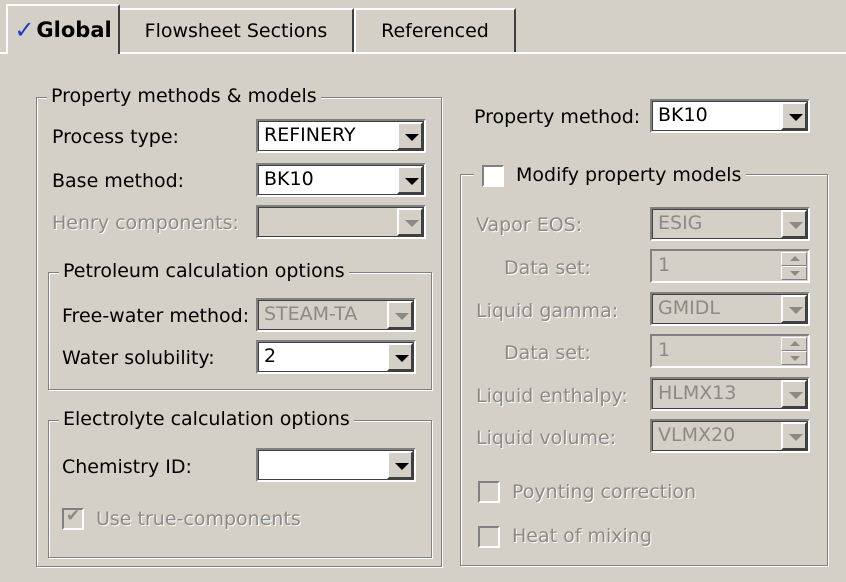  I want to click on electrolyte-options-group: Electrolyte calculation options, so click(240, 483).